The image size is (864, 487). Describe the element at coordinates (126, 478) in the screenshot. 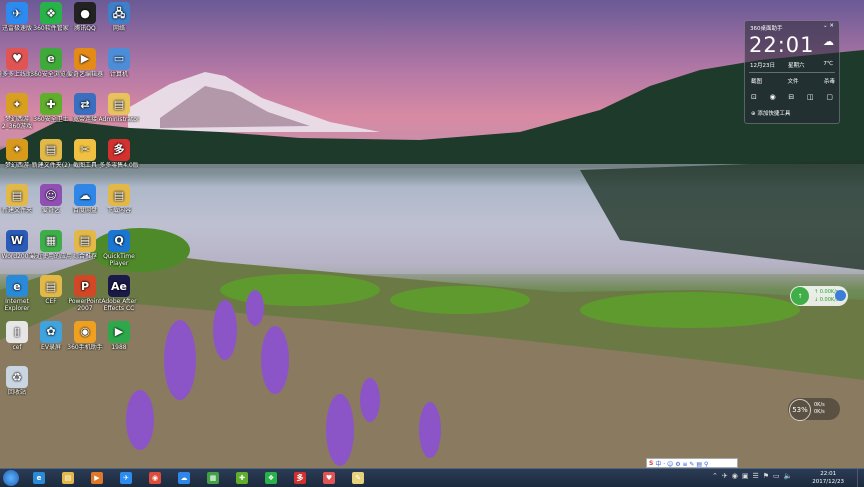

I see `taskbar-xunlei-button: ✈` at that location.